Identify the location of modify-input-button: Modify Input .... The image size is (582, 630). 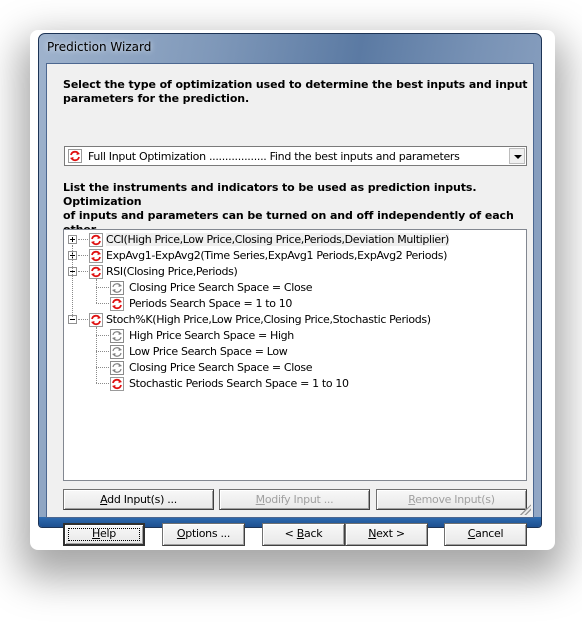
(294, 499).